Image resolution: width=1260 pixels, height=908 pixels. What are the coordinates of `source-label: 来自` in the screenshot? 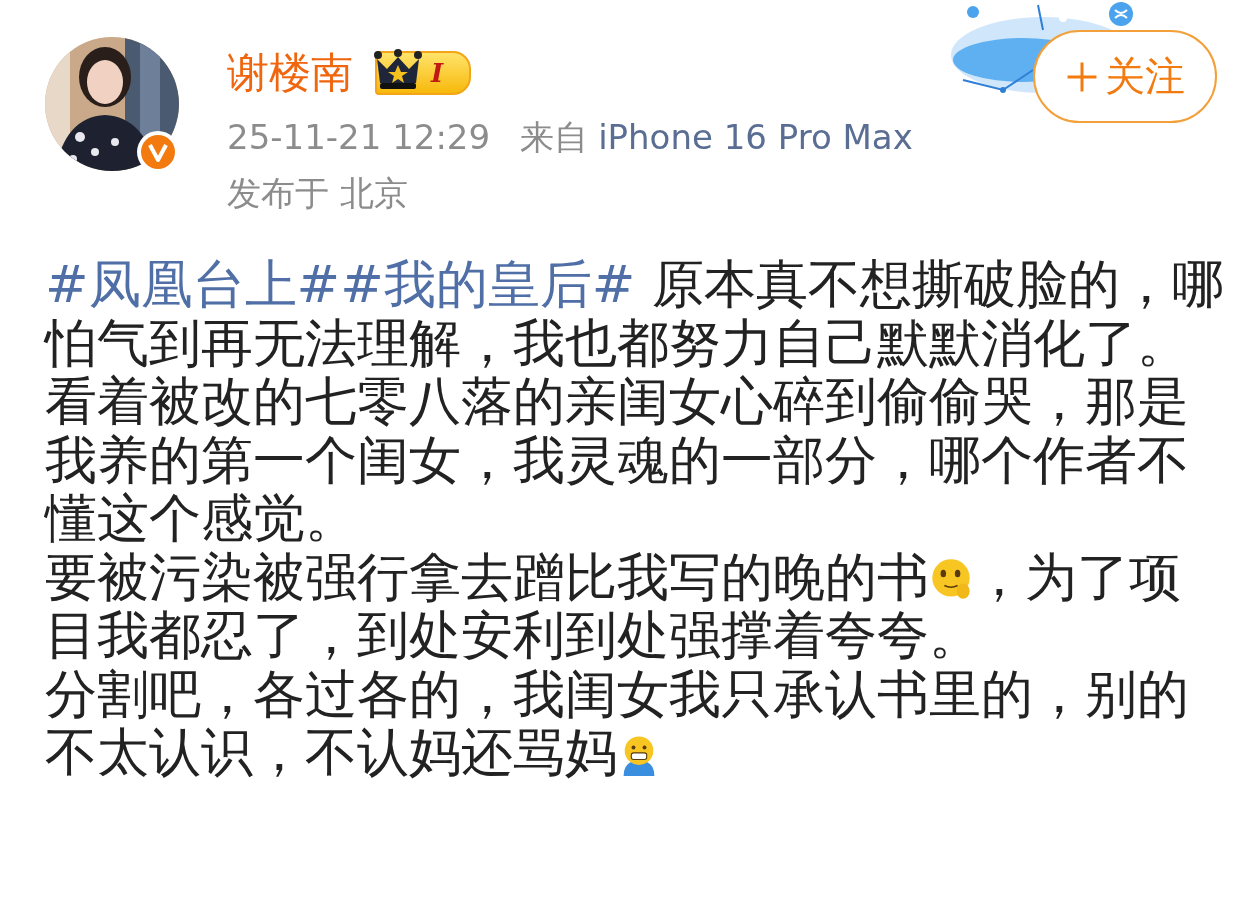 It's located at (554, 137).